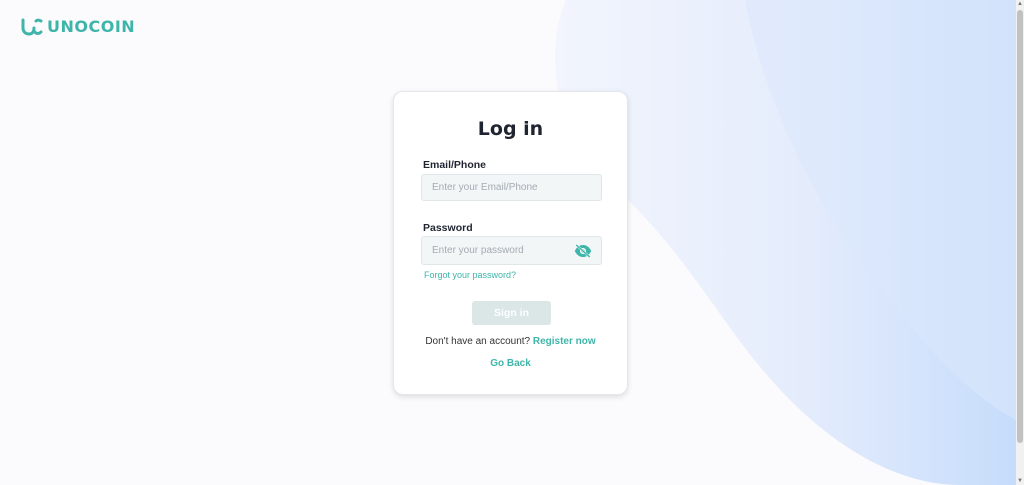 This screenshot has width=1024, height=485. Describe the element at coordinates (448, 228) in the screenshot. I see `password-label: Password` at that location.